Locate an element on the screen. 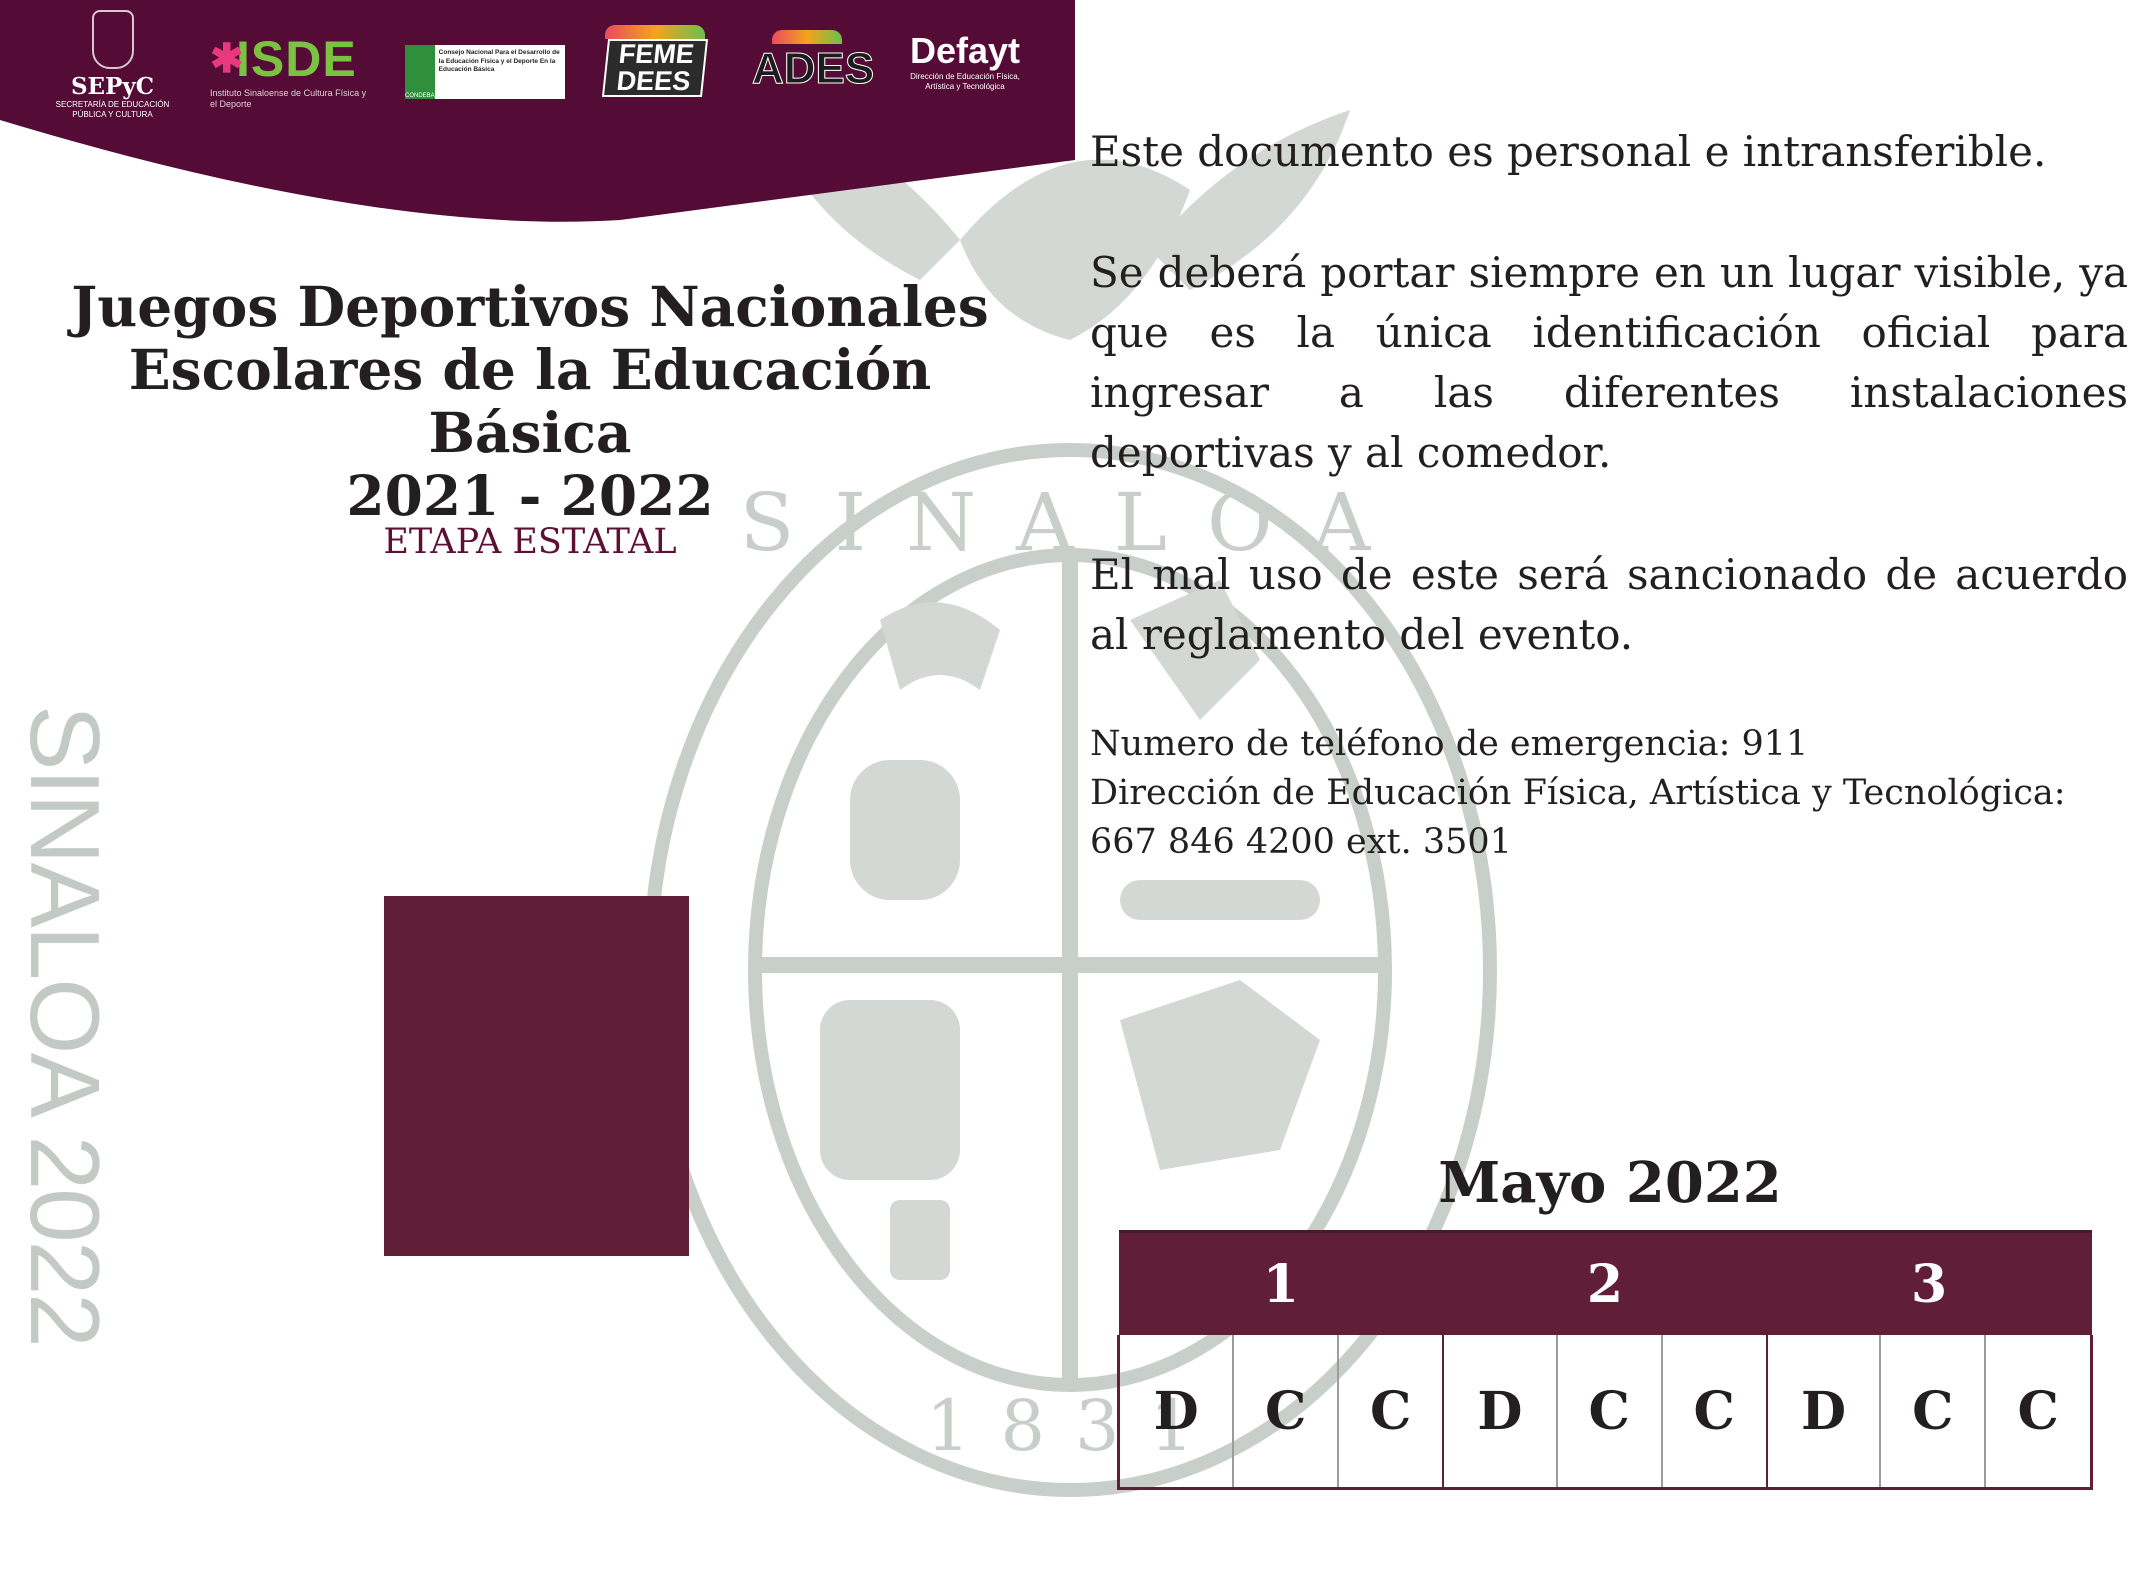 Image resolution: width=2130 pixels, height=1587 pixels. condeba-badge: CONDEBA is located at coordinates (420, 72).